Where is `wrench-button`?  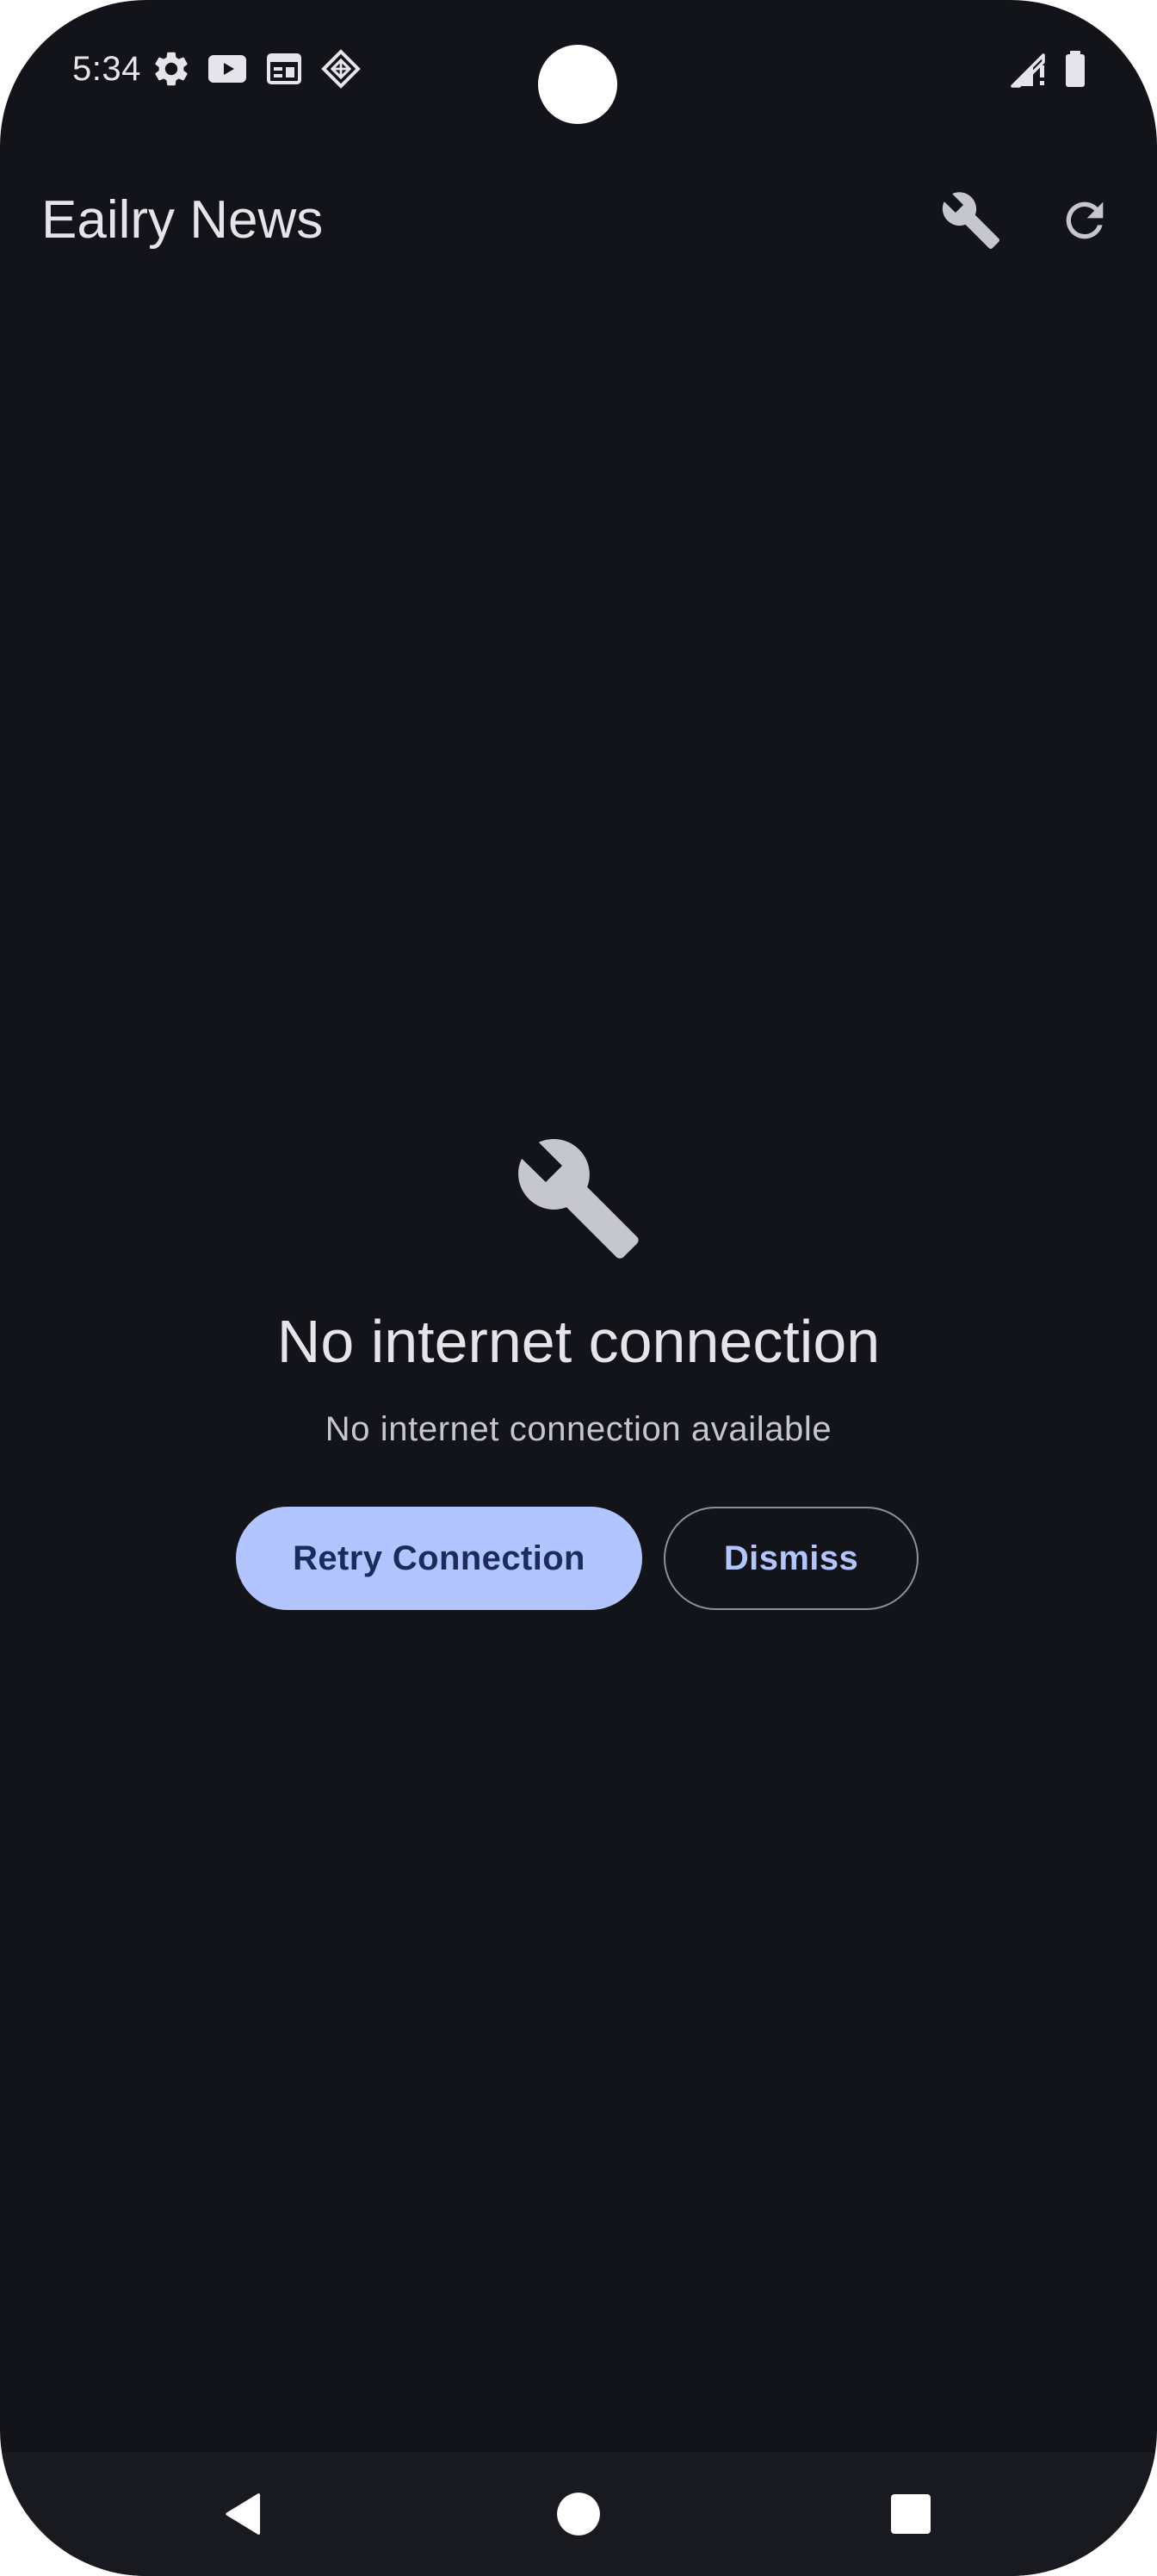 wrench-button is located at coordinates (971, 220).